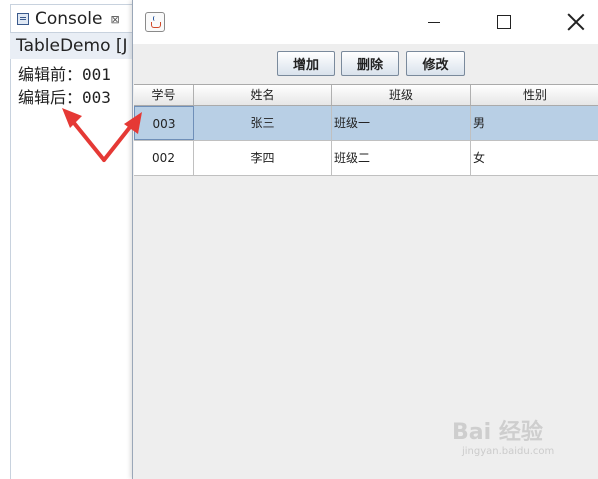 This screenshot has height=479, width=598. I want to click on minimize-button, so click(434, 22).